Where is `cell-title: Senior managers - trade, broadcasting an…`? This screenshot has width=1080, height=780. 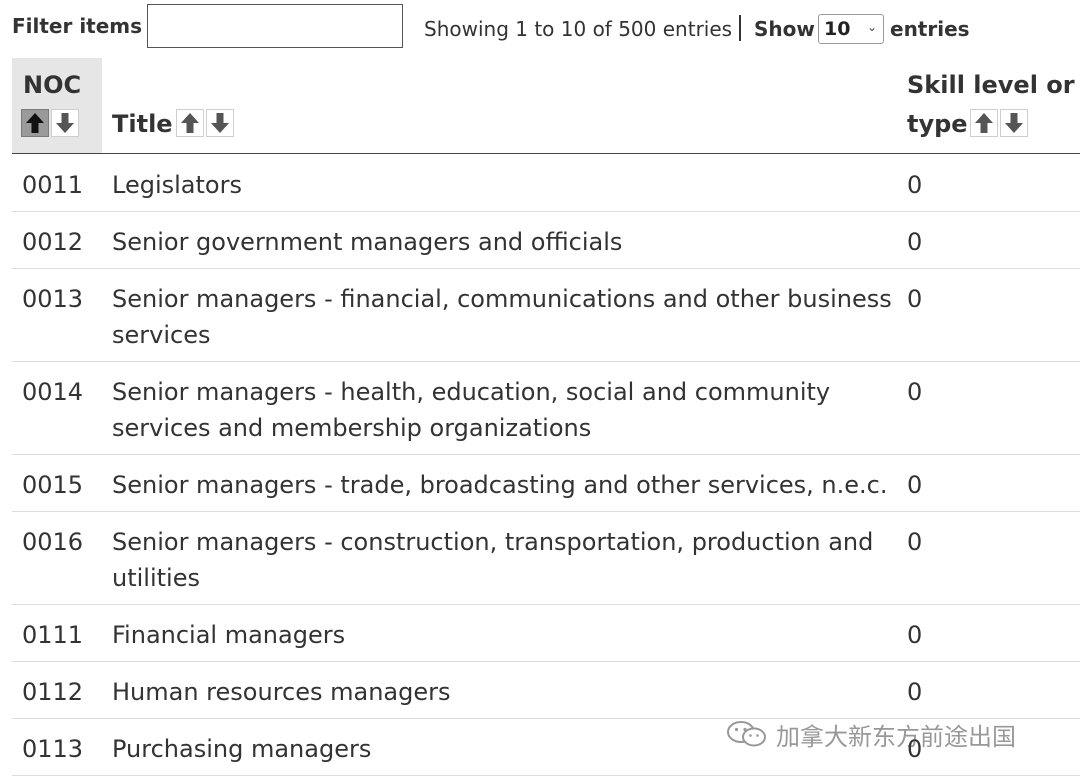
cell-title: Senior managers - trade, broadcasting an… is located at coordinates (500, 485).